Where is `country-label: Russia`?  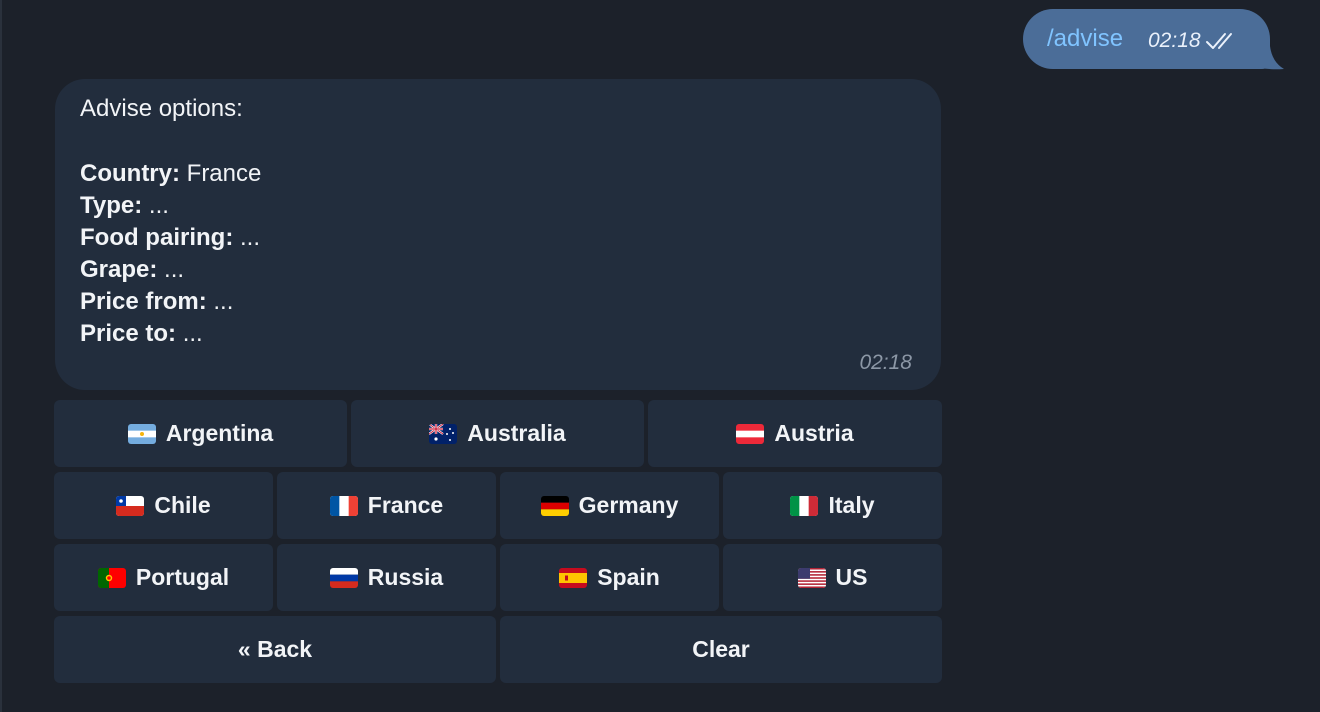 country-label: Russia is located at coordinates (405, 577).